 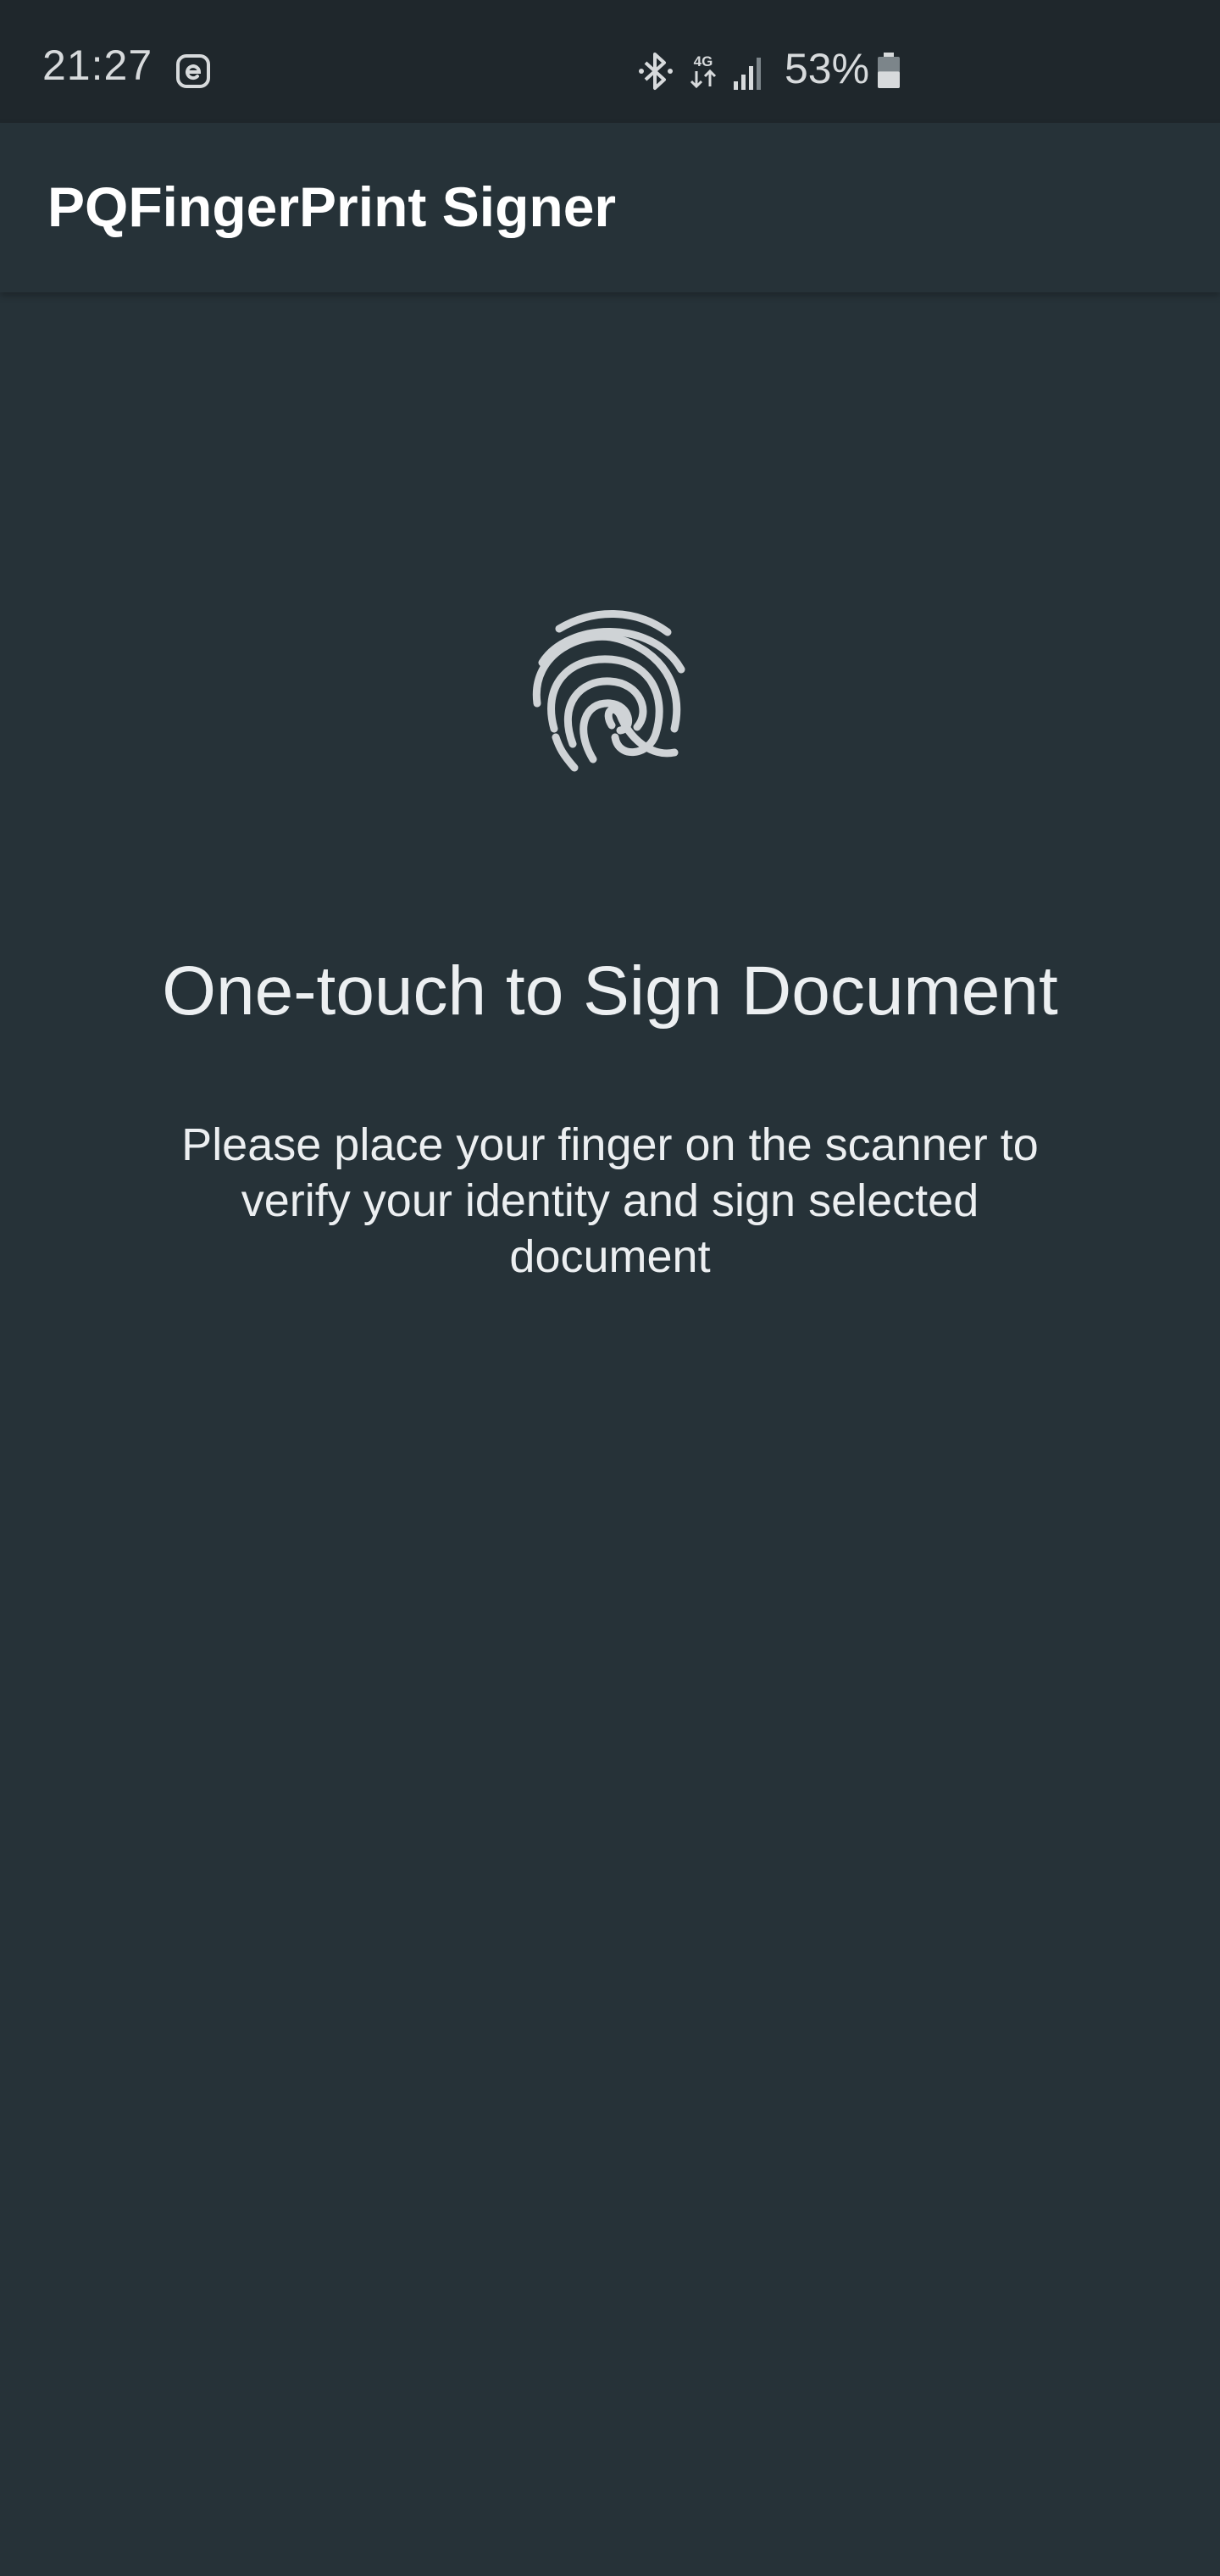 What do you see at coordinates (610, 991) in the screenshot?
I see `sign-heading: One-touch to Sign Document` at bounding box center [610, 991].